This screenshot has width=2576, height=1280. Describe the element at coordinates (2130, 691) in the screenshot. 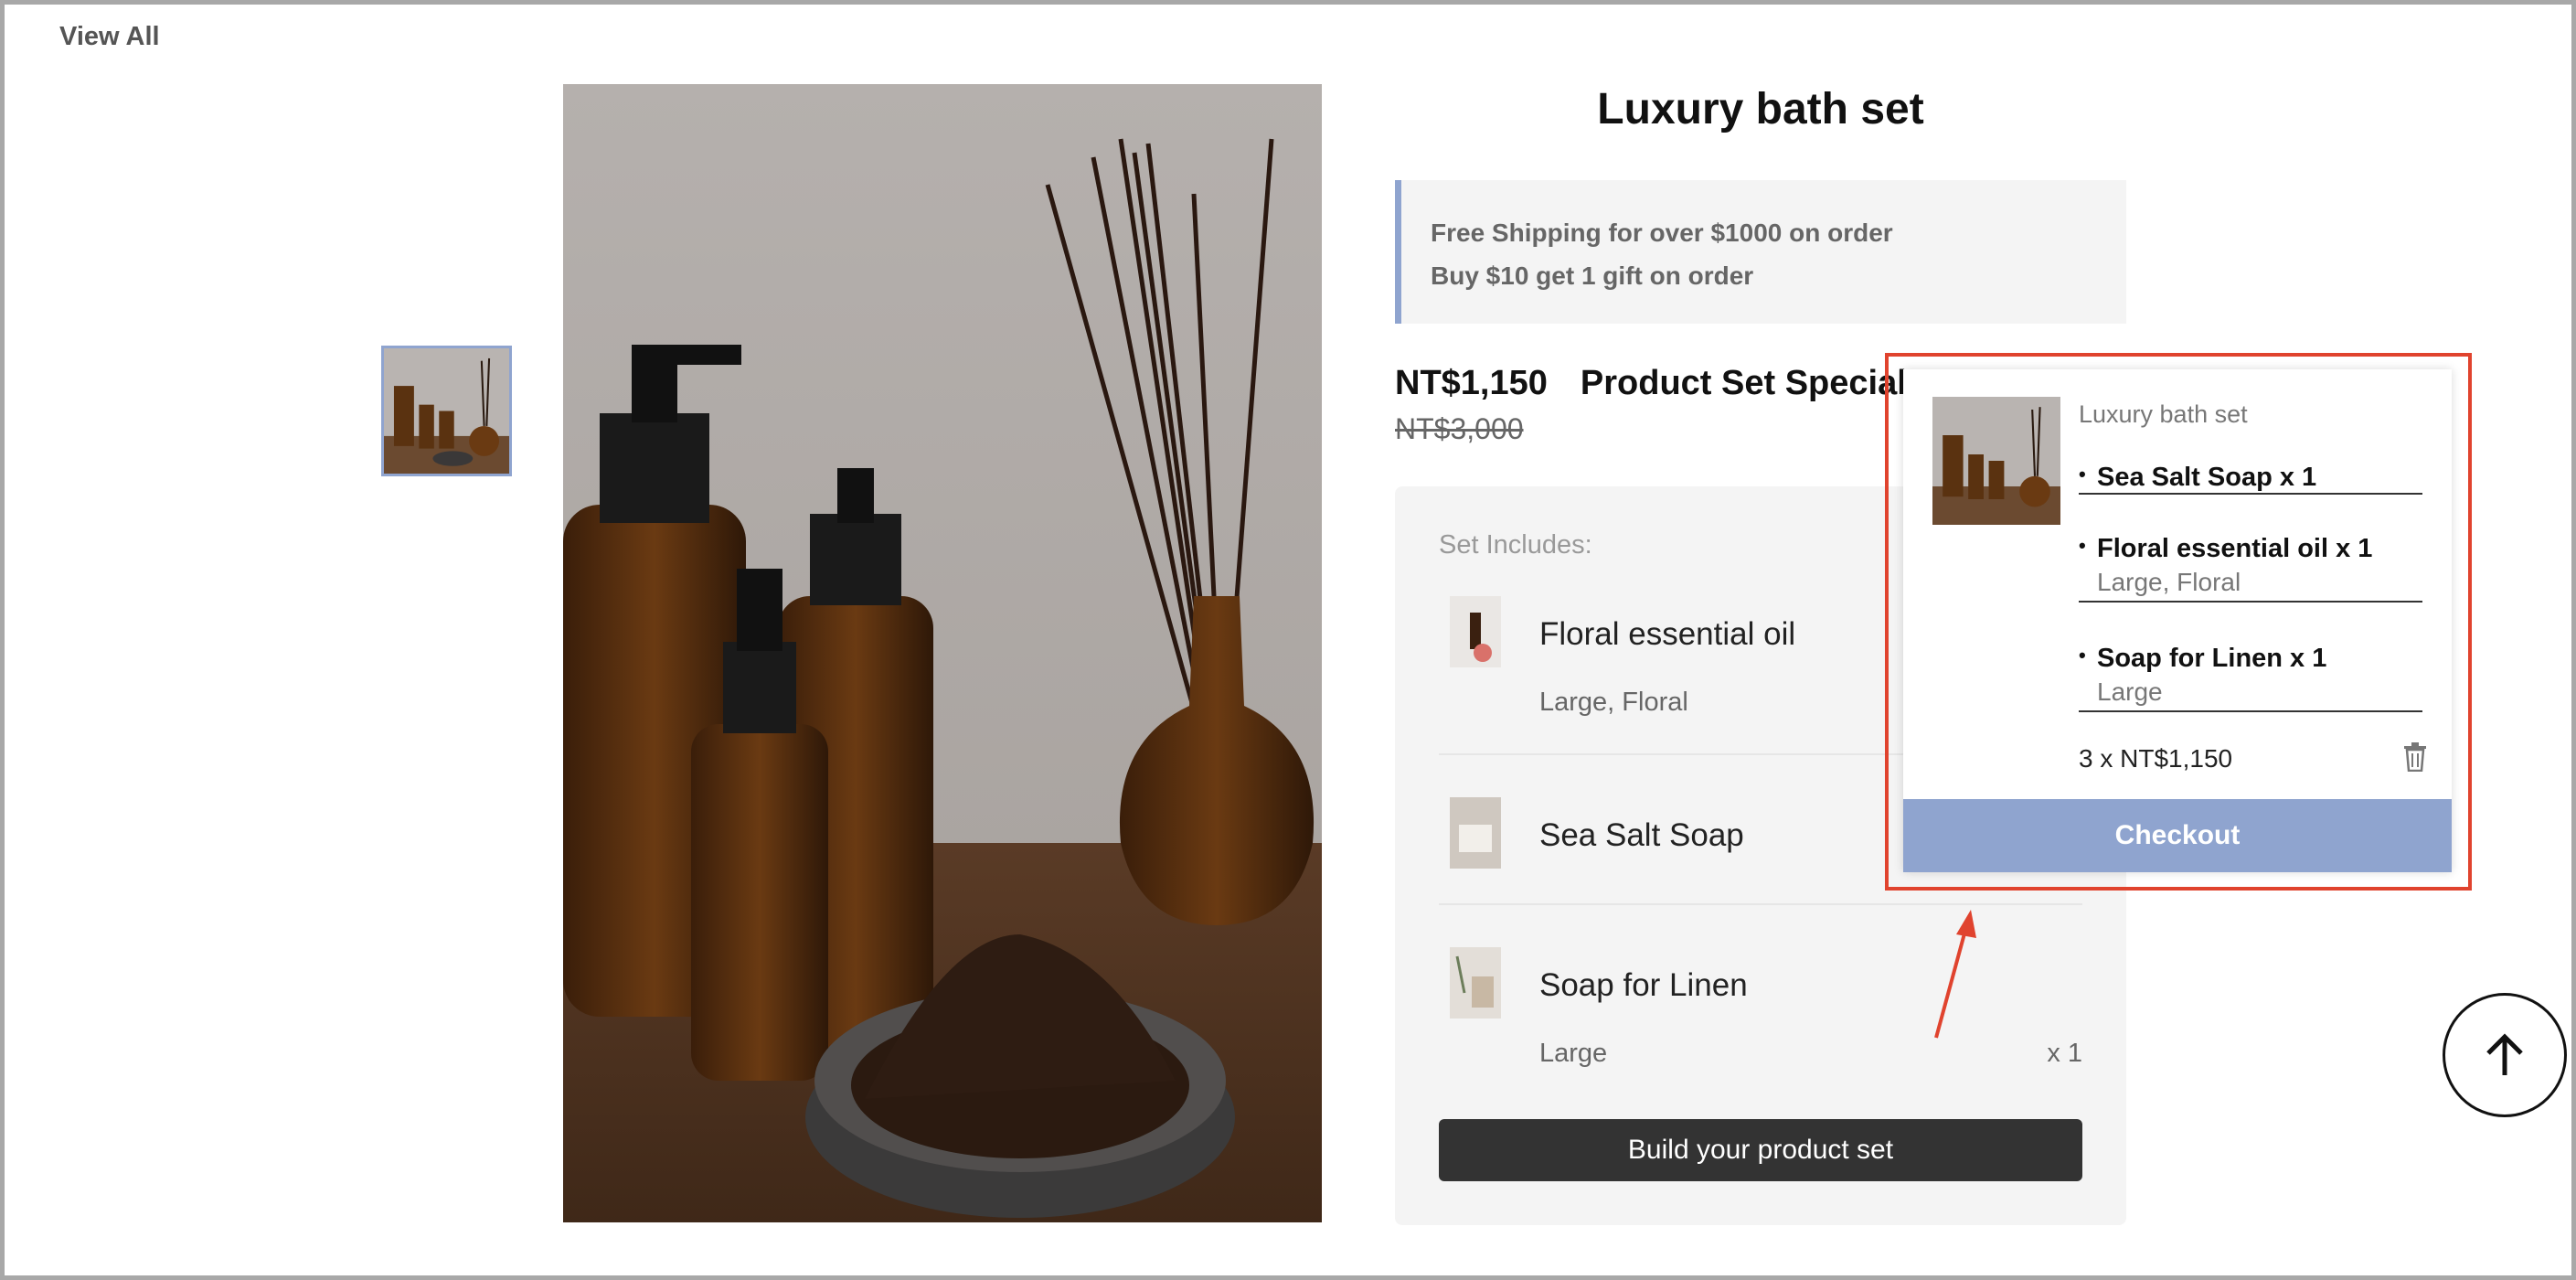

I see `cart-item-variant: Large` at that location.